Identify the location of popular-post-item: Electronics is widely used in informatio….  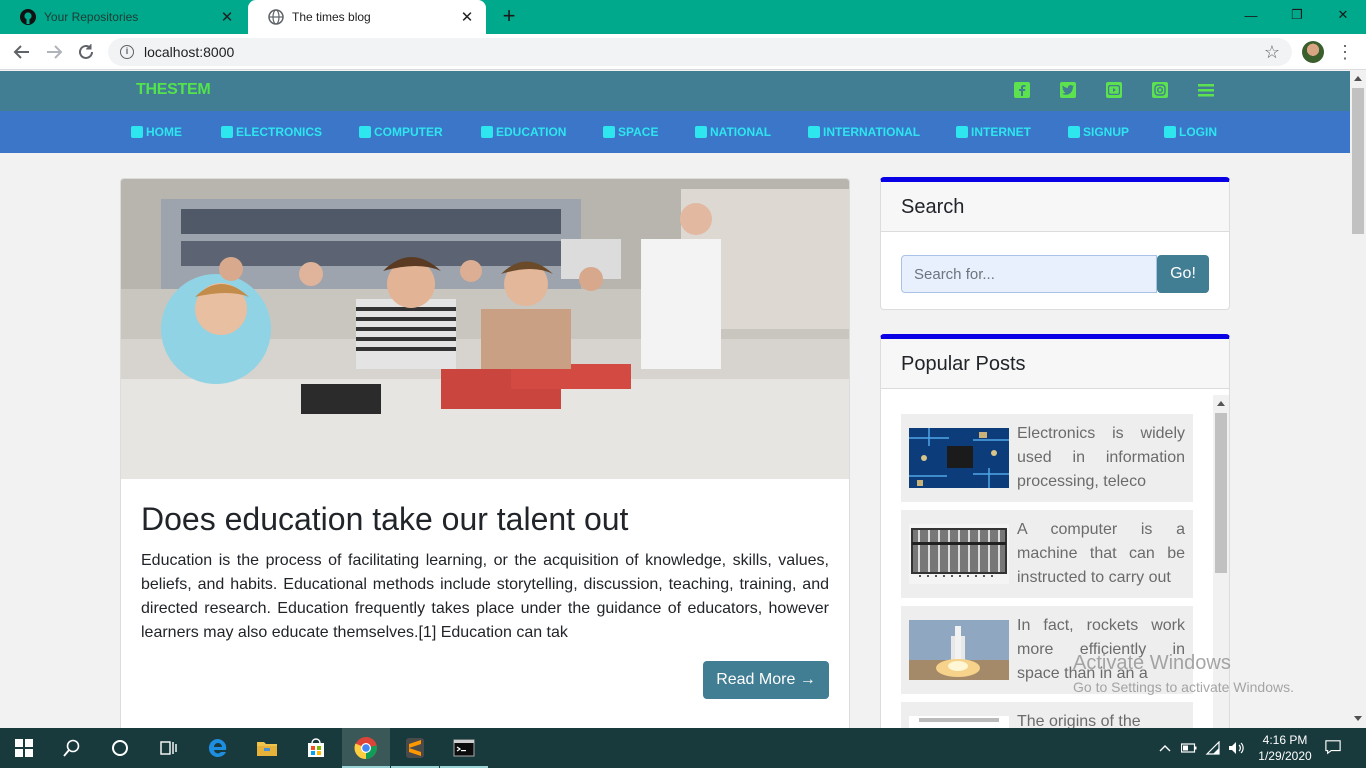
(1047, 458).